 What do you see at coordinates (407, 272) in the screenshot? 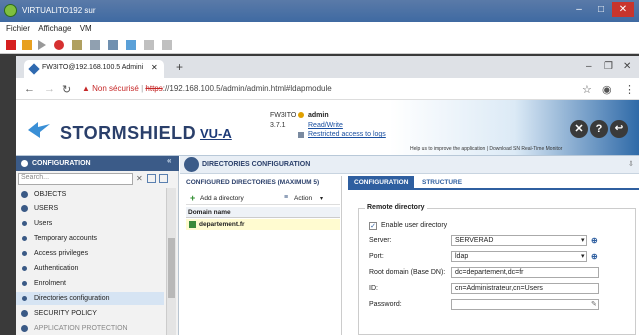
I see `root-domain-label: Root domain (Base DN):` at bounding box center [407, 272].